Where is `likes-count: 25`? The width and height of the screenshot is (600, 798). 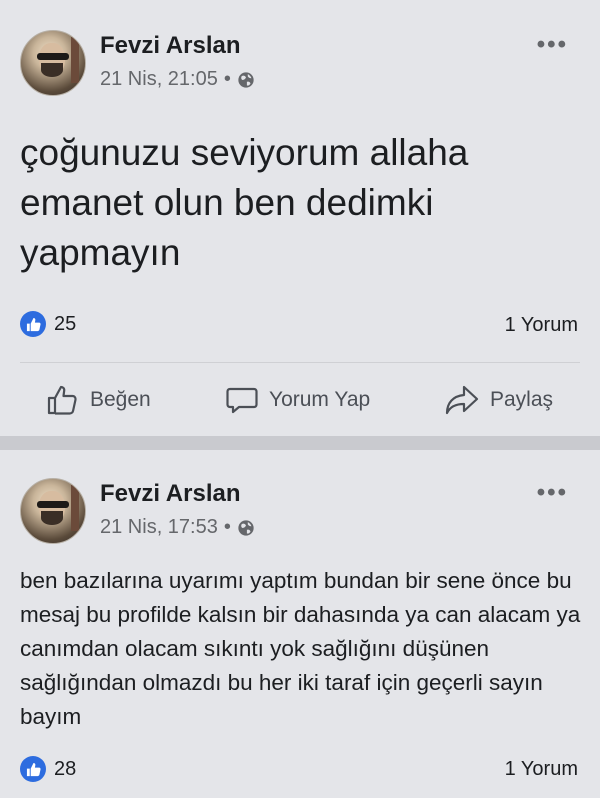
likes-count: 25 is located at coordinates (65, 323).